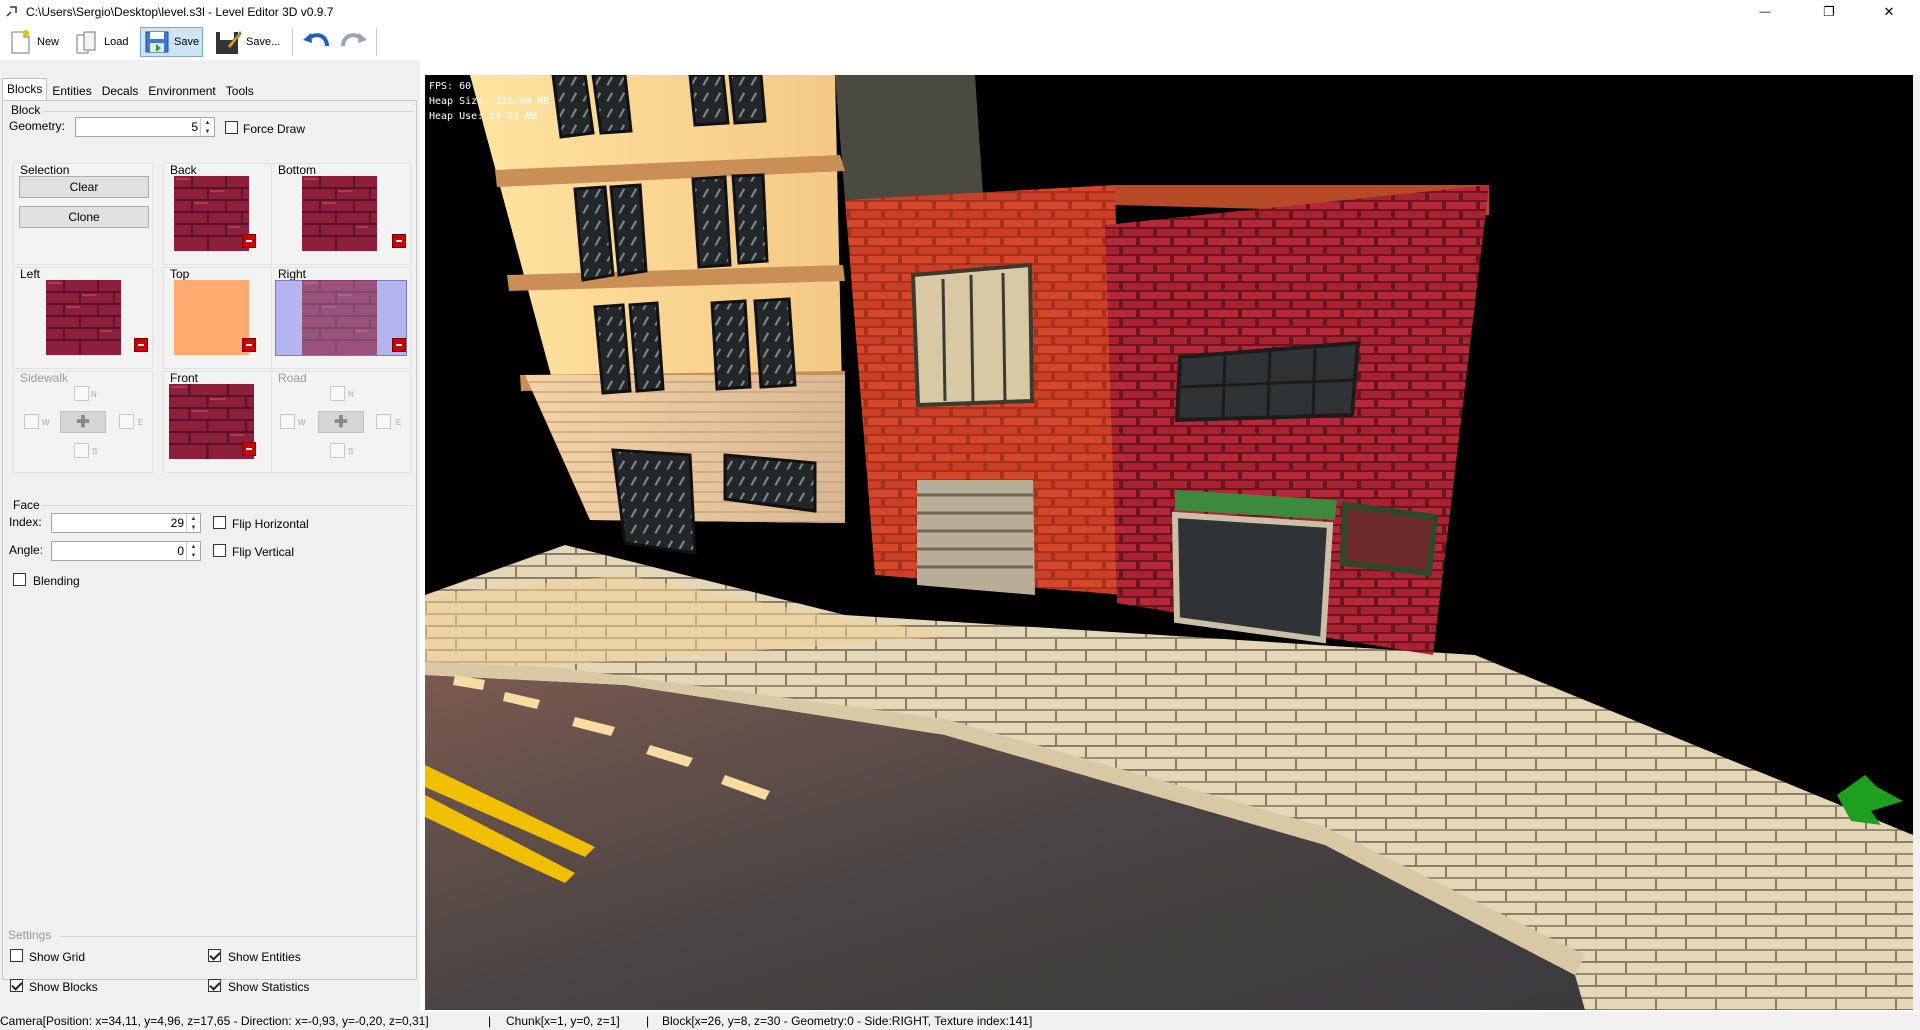  I want to click on clear-button: Clear, so click(84, 187).